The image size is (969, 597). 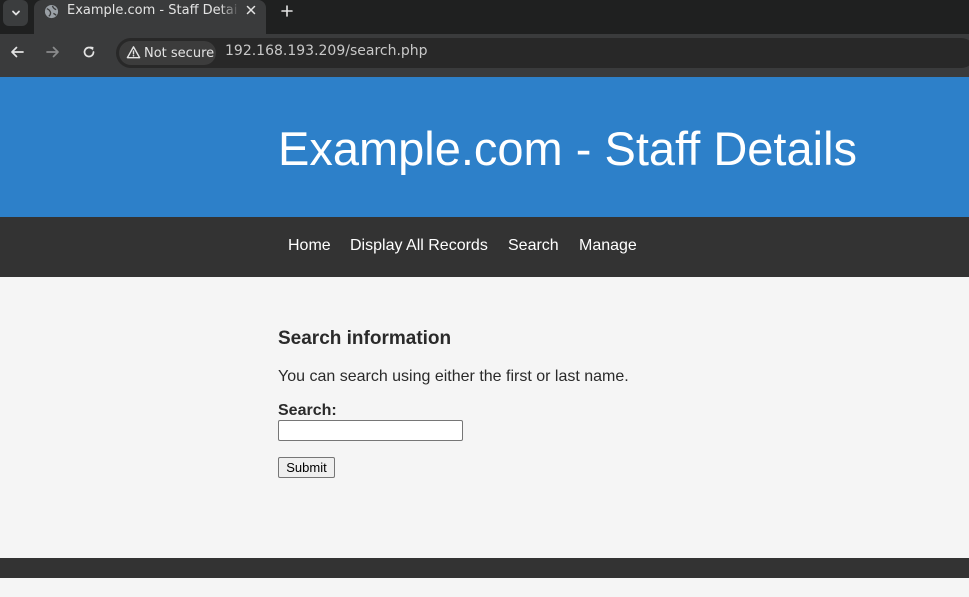 What do you see at coordinates (230, 11) in the screenshot?
I see `tab-title-fade` at bounding box center [230, 11].